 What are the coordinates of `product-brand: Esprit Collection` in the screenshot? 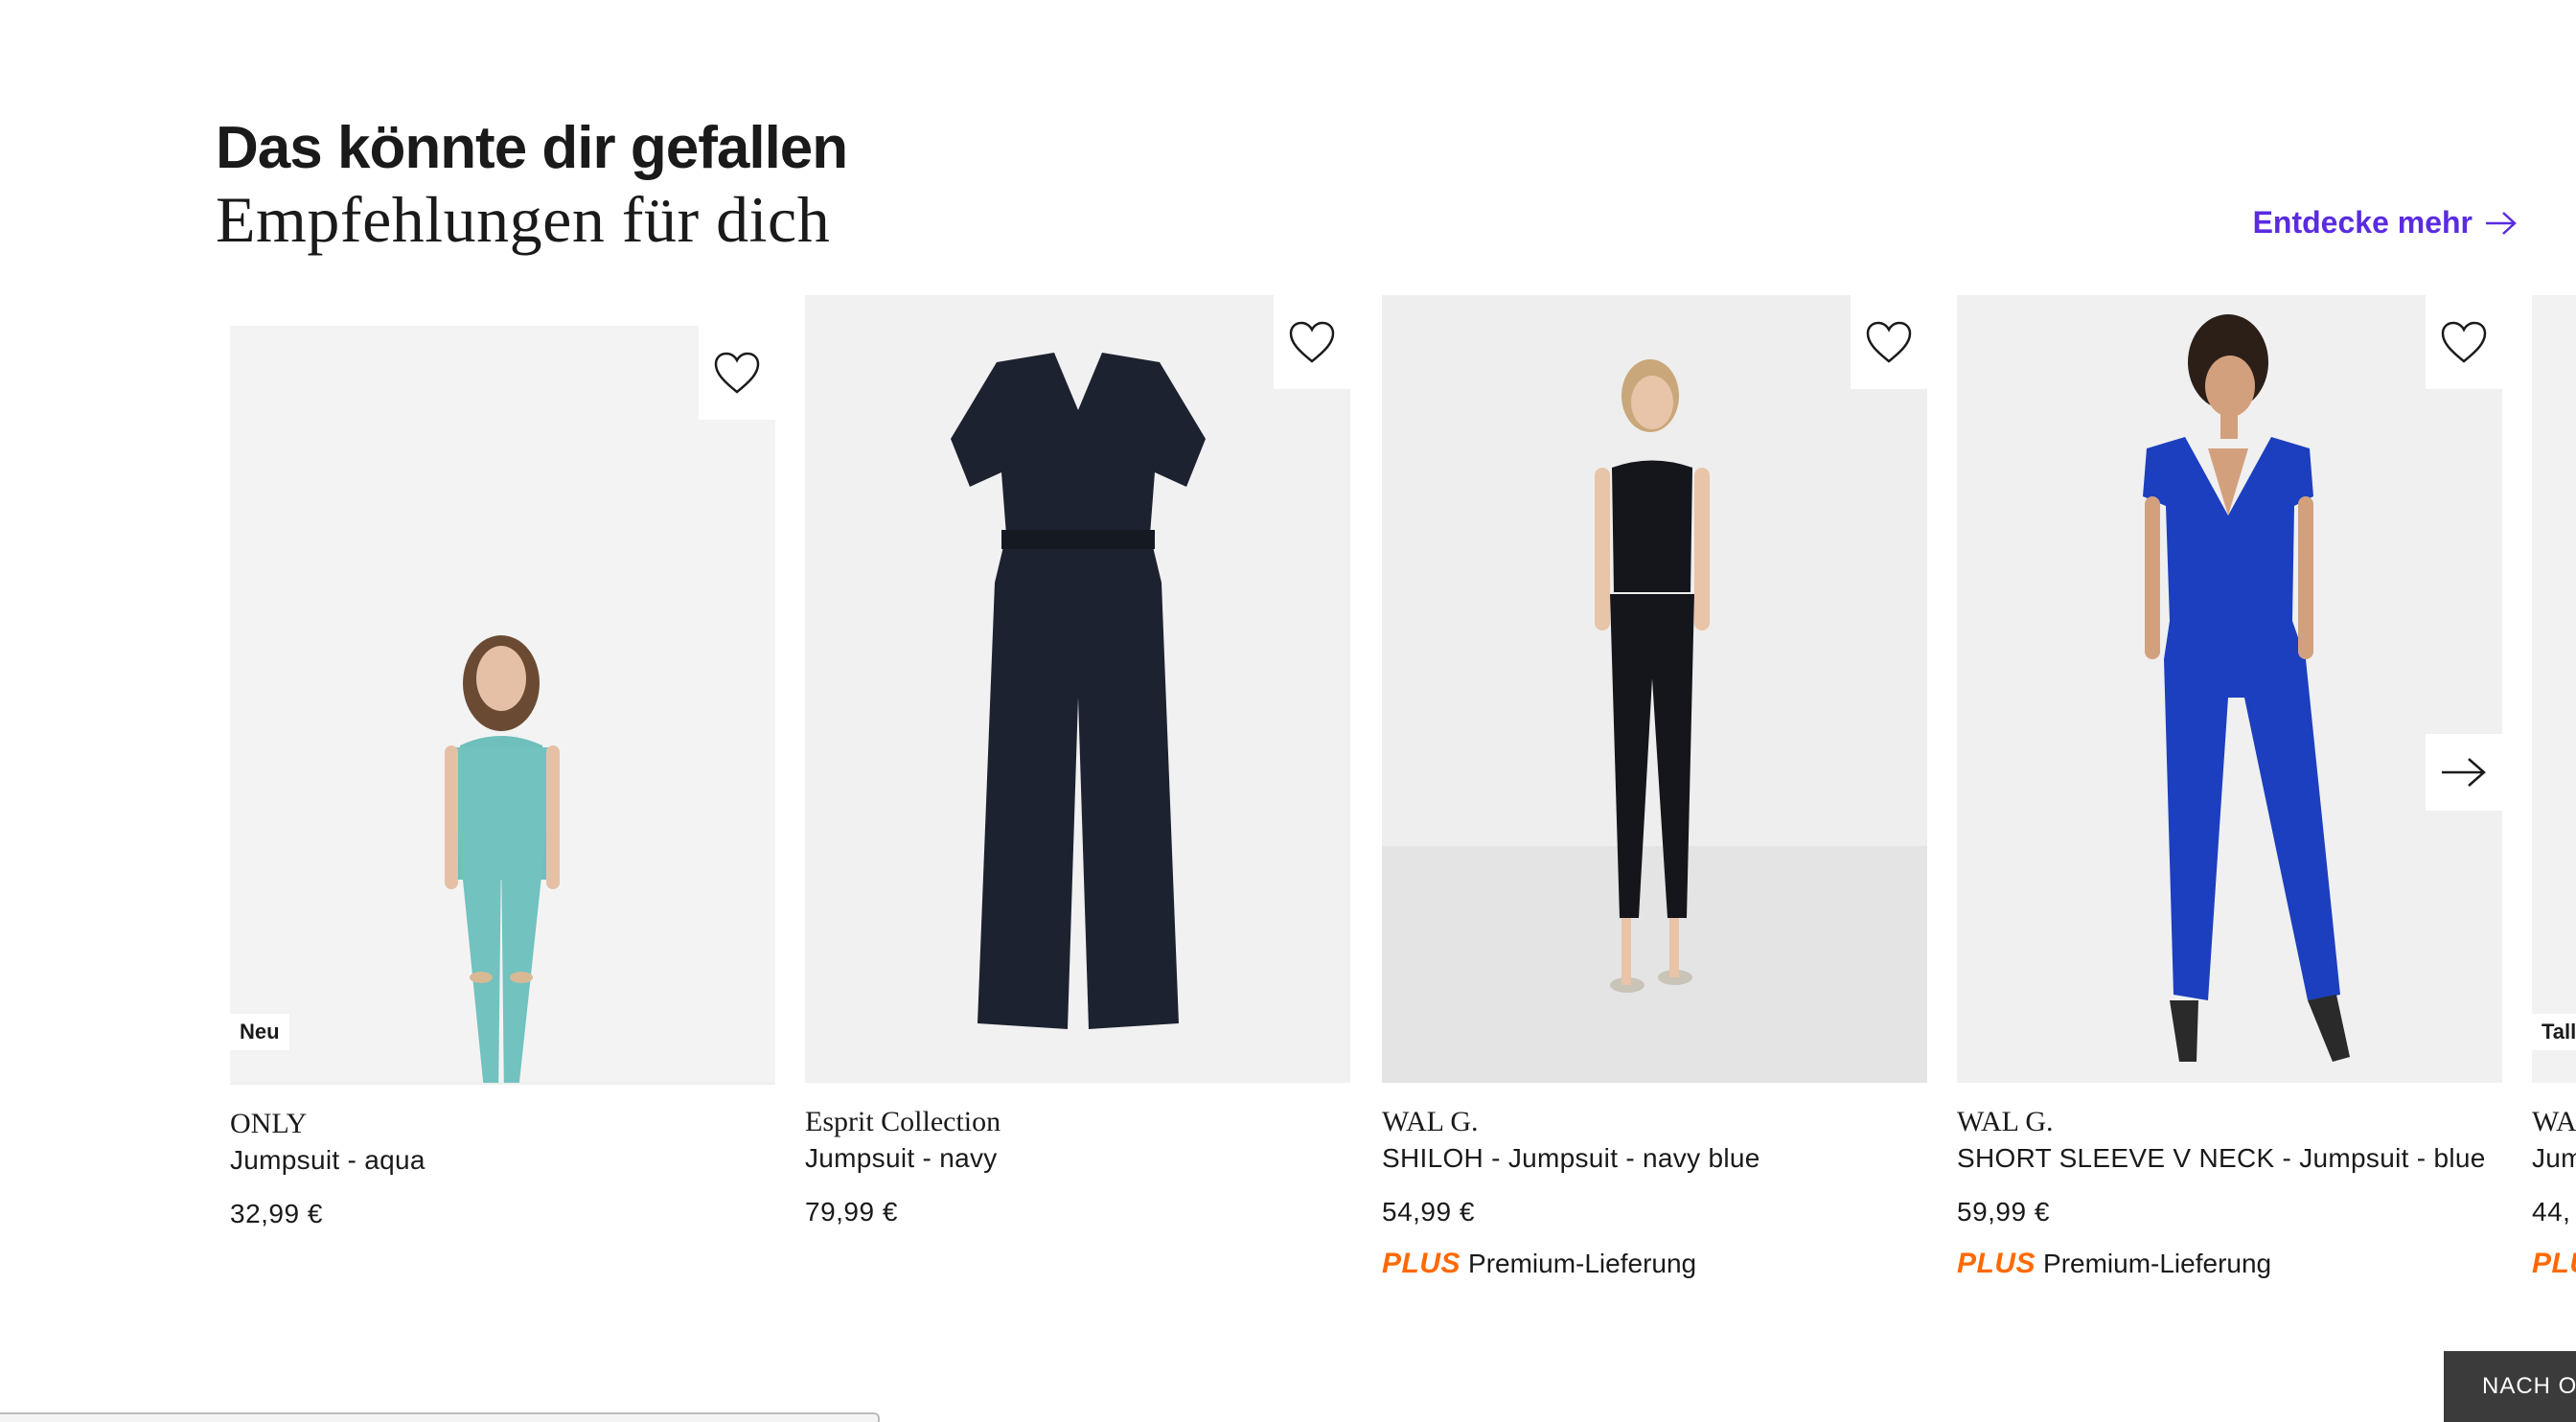 It's located at (1077, 1122).